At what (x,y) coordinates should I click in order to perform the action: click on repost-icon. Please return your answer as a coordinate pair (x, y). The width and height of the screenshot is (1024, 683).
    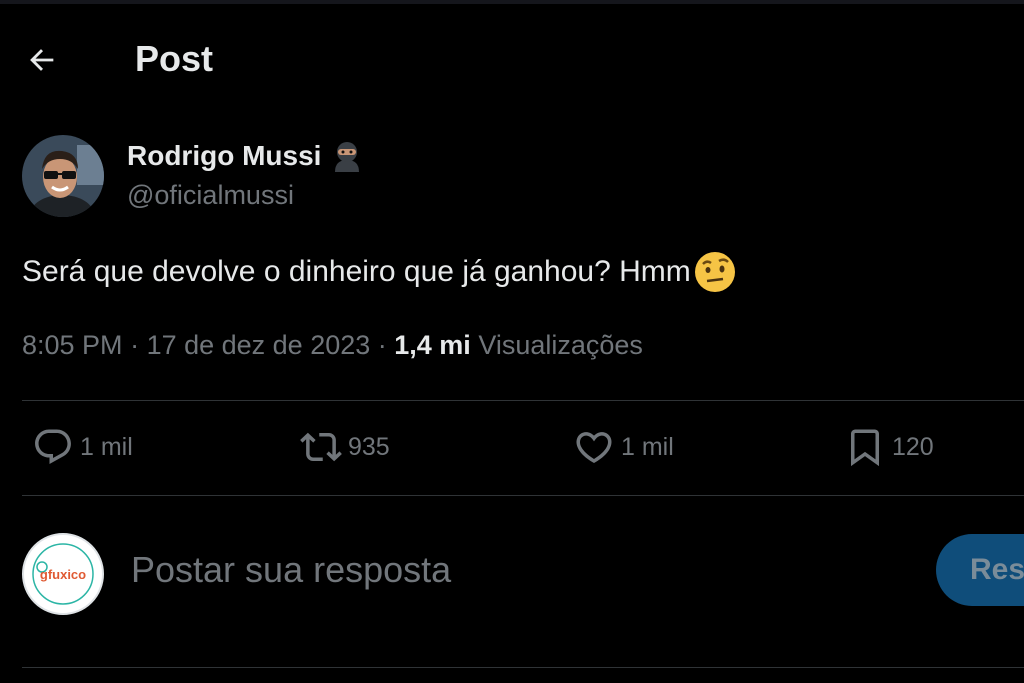
    Looking at the image, I should click on (321, 447).